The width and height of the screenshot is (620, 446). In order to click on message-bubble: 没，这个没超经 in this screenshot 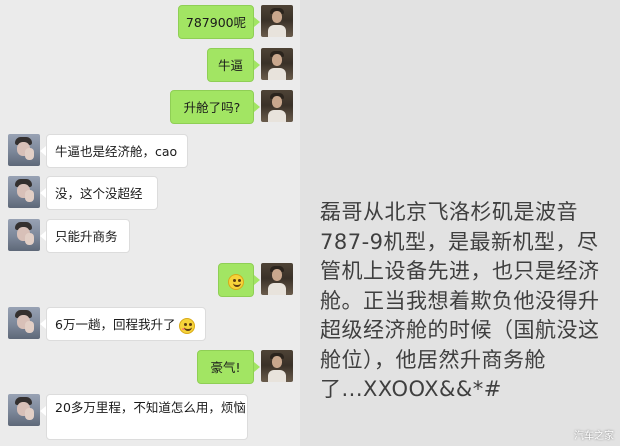, I will do `click(102, 193)`.